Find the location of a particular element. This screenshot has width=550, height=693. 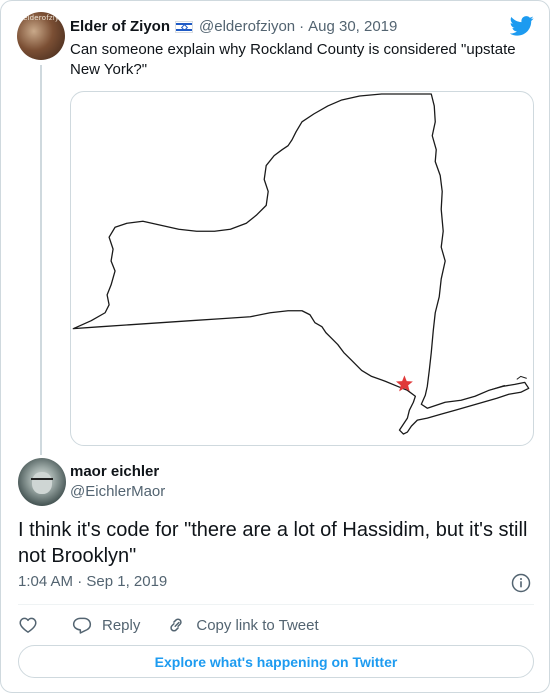

reply-timestamp: 1:04 AM · Sep 1, 2019 is located at coordinates (92, 582).